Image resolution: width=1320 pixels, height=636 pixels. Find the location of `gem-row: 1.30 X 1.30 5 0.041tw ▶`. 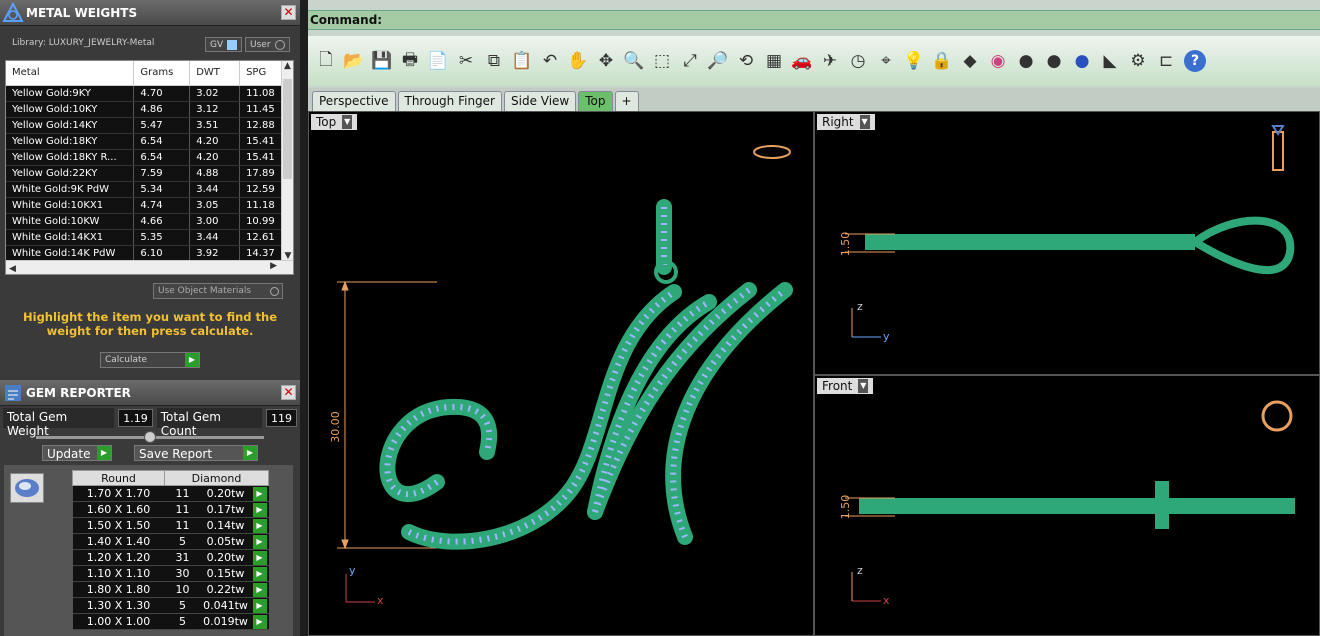

gem-row: 1.30 X 1.30 5 0.041tw ▶ is located at coordinates (170, 605).